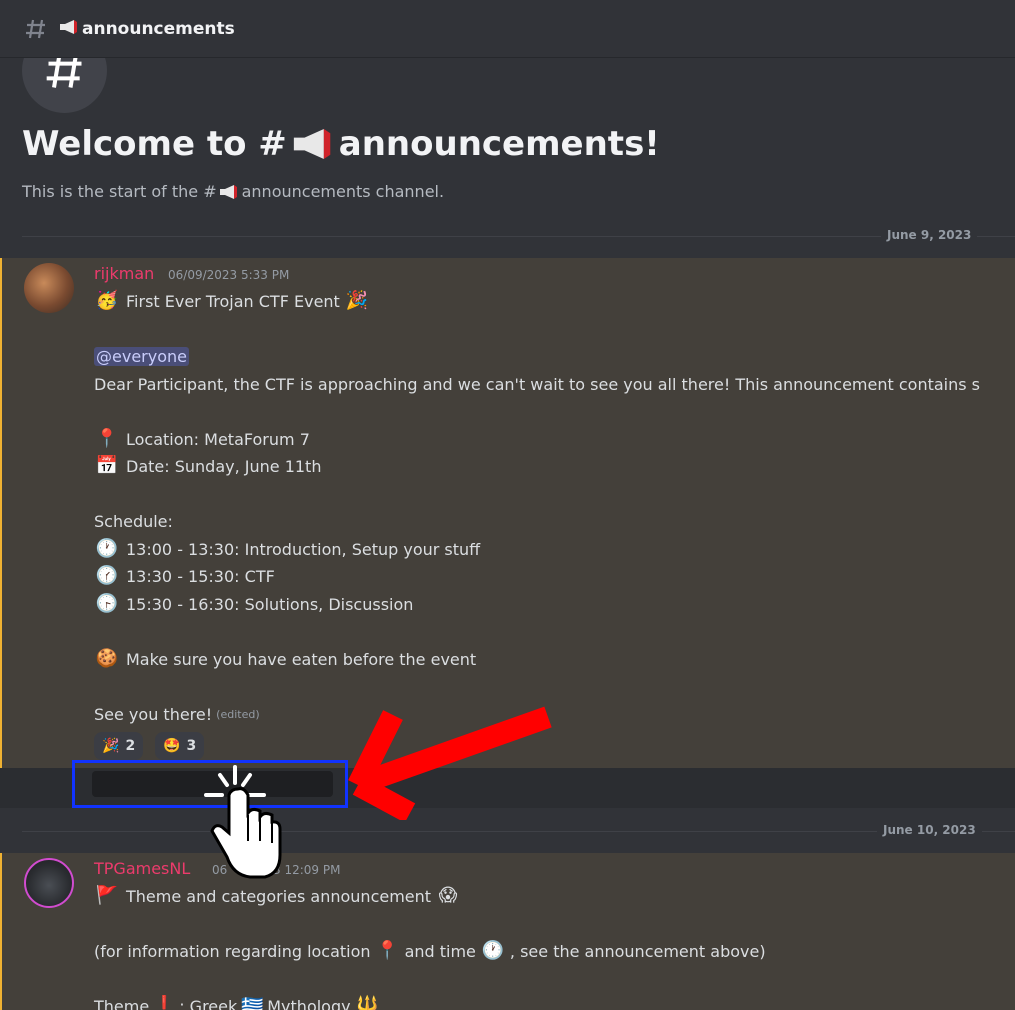  What do you see at coordinates (929, 830) in the screenshot?
I see `date-divider-label: June 10, 2023` at bounding box center [929, 830].